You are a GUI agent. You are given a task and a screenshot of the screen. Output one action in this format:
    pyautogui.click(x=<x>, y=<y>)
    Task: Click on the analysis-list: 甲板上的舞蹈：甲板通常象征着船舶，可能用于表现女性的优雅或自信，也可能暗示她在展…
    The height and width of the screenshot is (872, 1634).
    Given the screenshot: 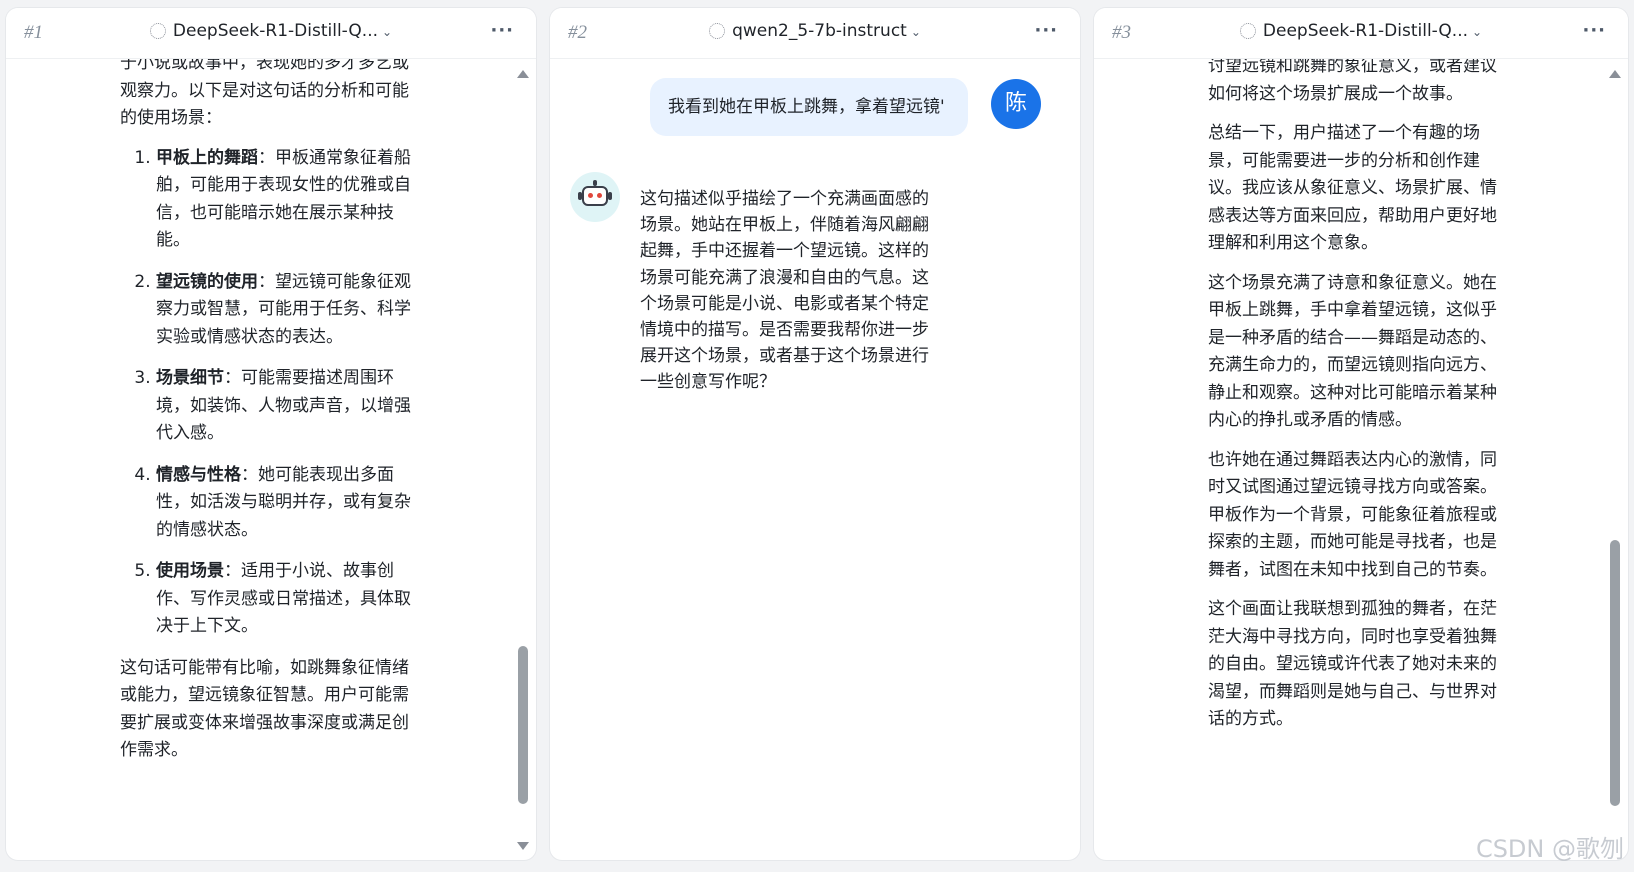 What is the action you would take?
    pyautogui.click(x=270, y=393)
    